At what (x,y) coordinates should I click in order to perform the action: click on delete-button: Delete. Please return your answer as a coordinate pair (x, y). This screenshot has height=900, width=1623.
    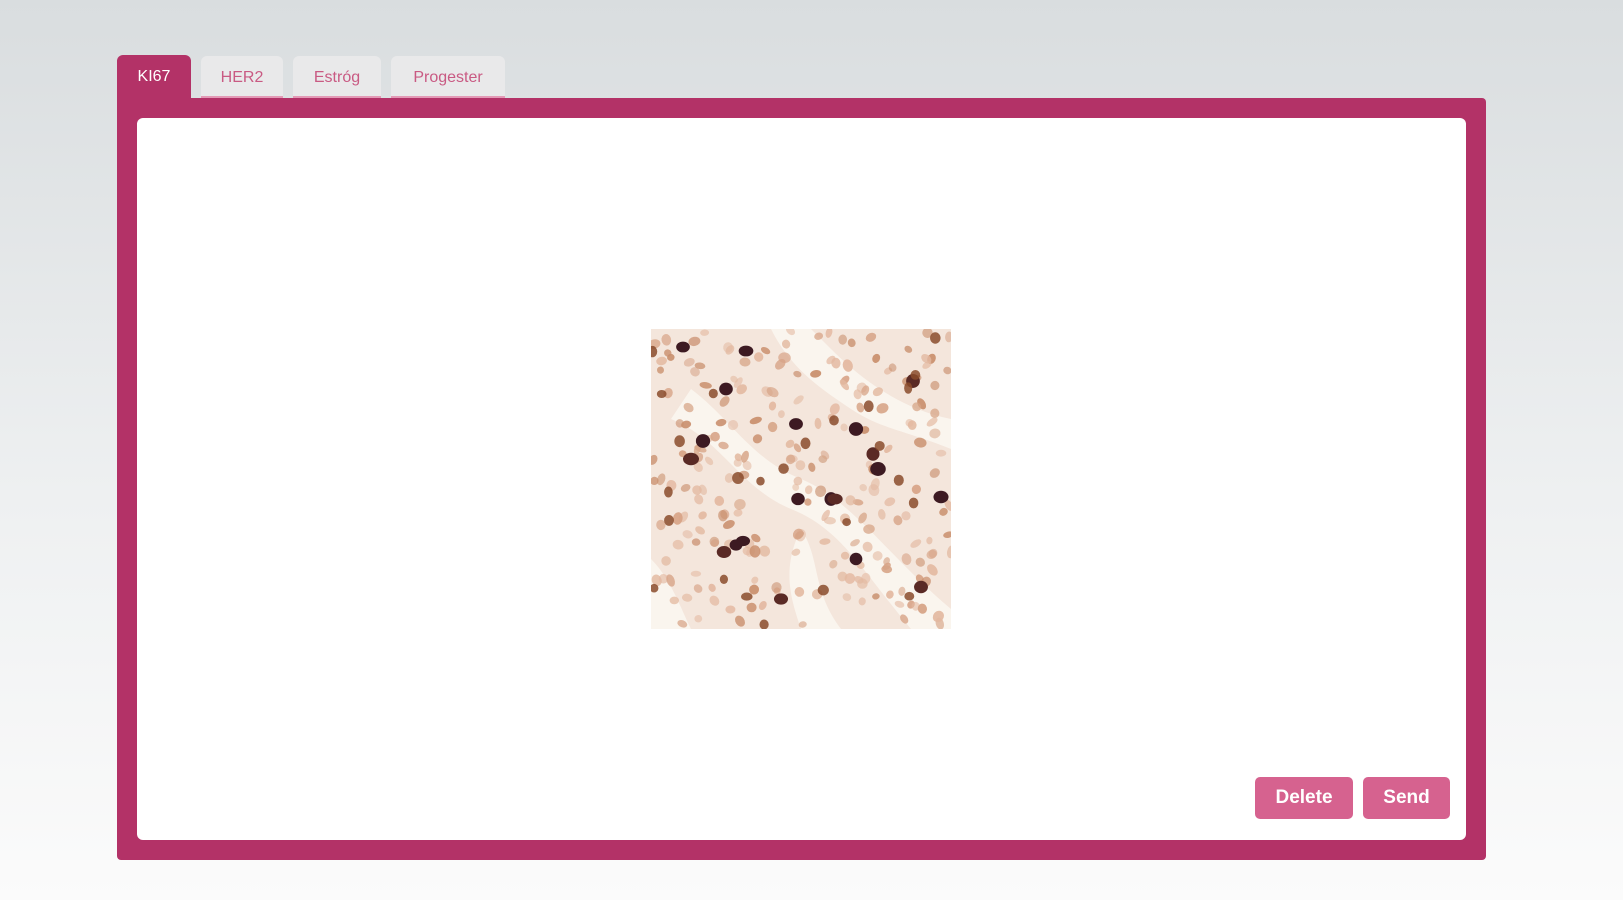
    Looking at the image, I should click on (1304, 798).